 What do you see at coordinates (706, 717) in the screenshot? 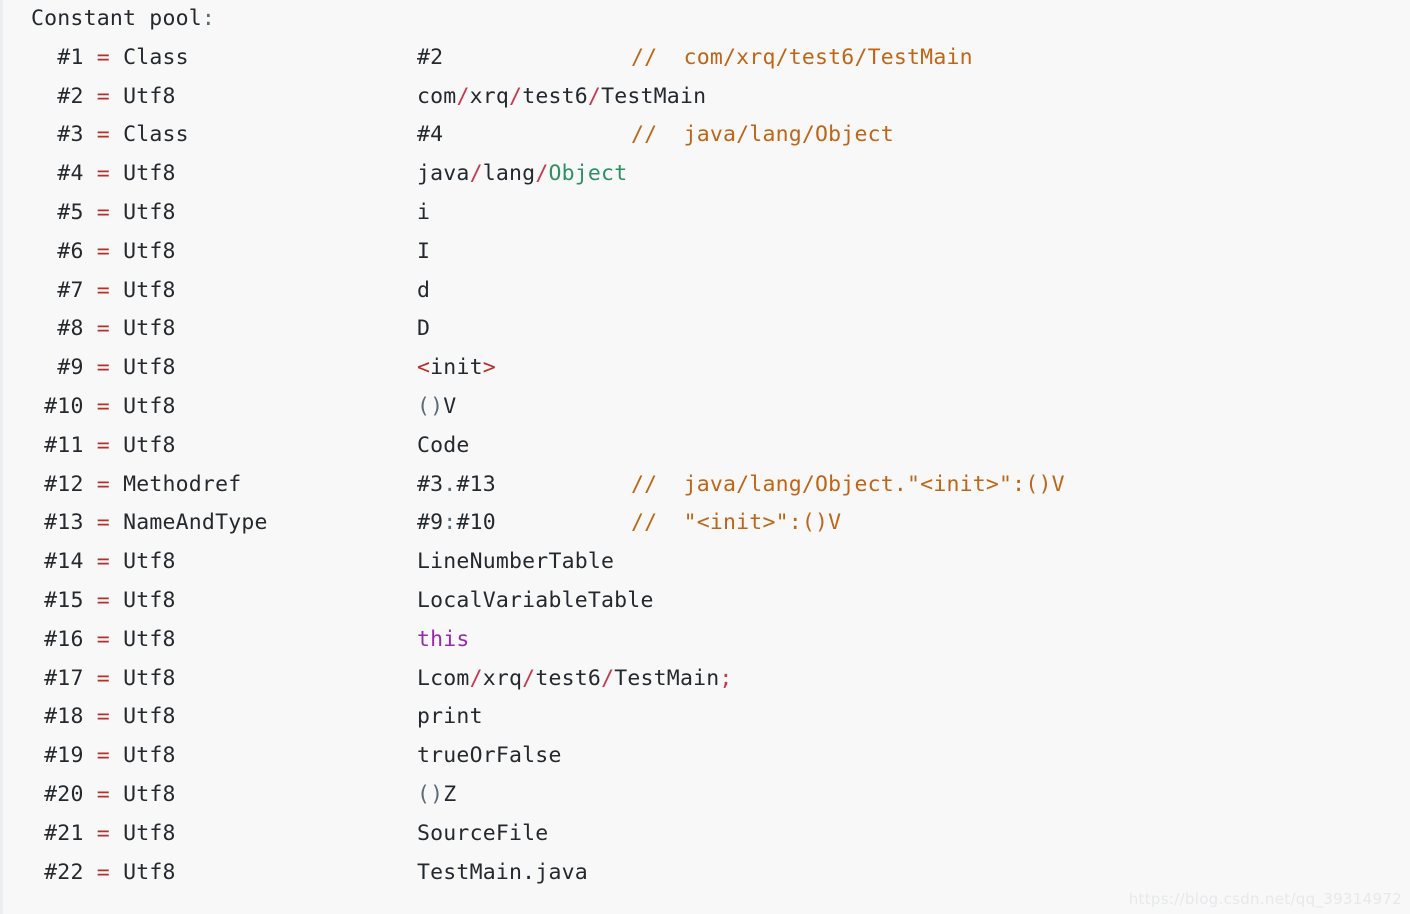
I see `constant-pool-entry: #18 = Utf8 print` at bounding box center [706, 717].